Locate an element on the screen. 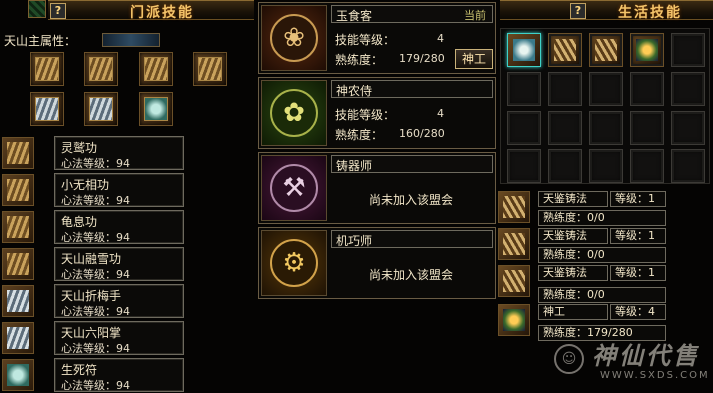 The image size is (713, 393). profession-name-bar: 玉食客 当前 is located at coordinates (412, 14).